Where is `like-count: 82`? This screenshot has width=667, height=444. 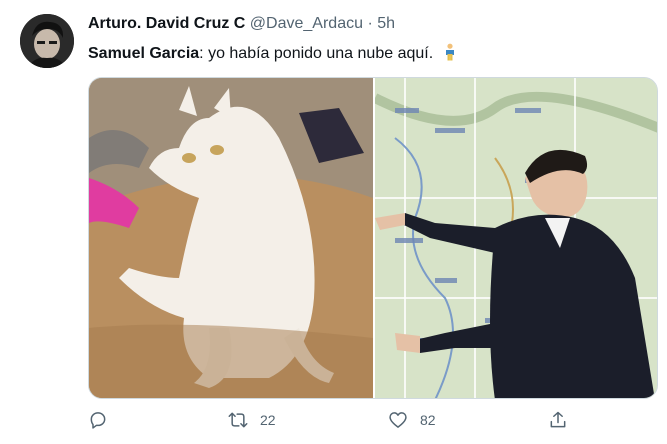
like-count: 82 is located at coordinates (428, 420).